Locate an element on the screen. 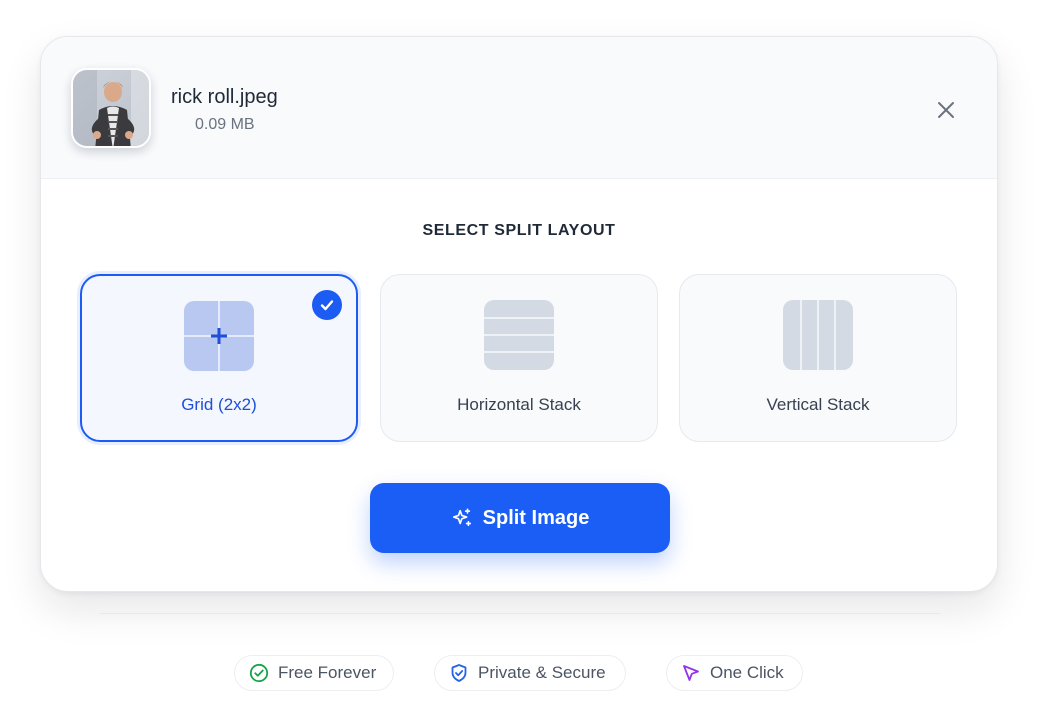  horizontal-stack-icon is located at coordinates (519, 335).